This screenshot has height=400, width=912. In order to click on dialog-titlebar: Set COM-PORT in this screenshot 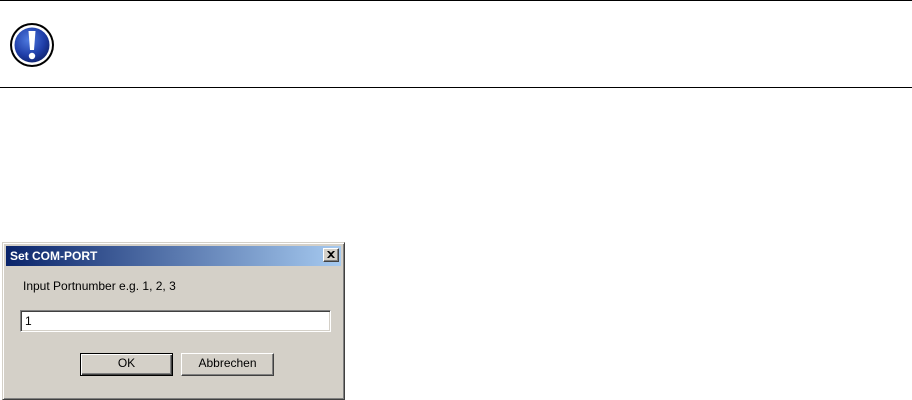, I will do `click(173, 256)`.